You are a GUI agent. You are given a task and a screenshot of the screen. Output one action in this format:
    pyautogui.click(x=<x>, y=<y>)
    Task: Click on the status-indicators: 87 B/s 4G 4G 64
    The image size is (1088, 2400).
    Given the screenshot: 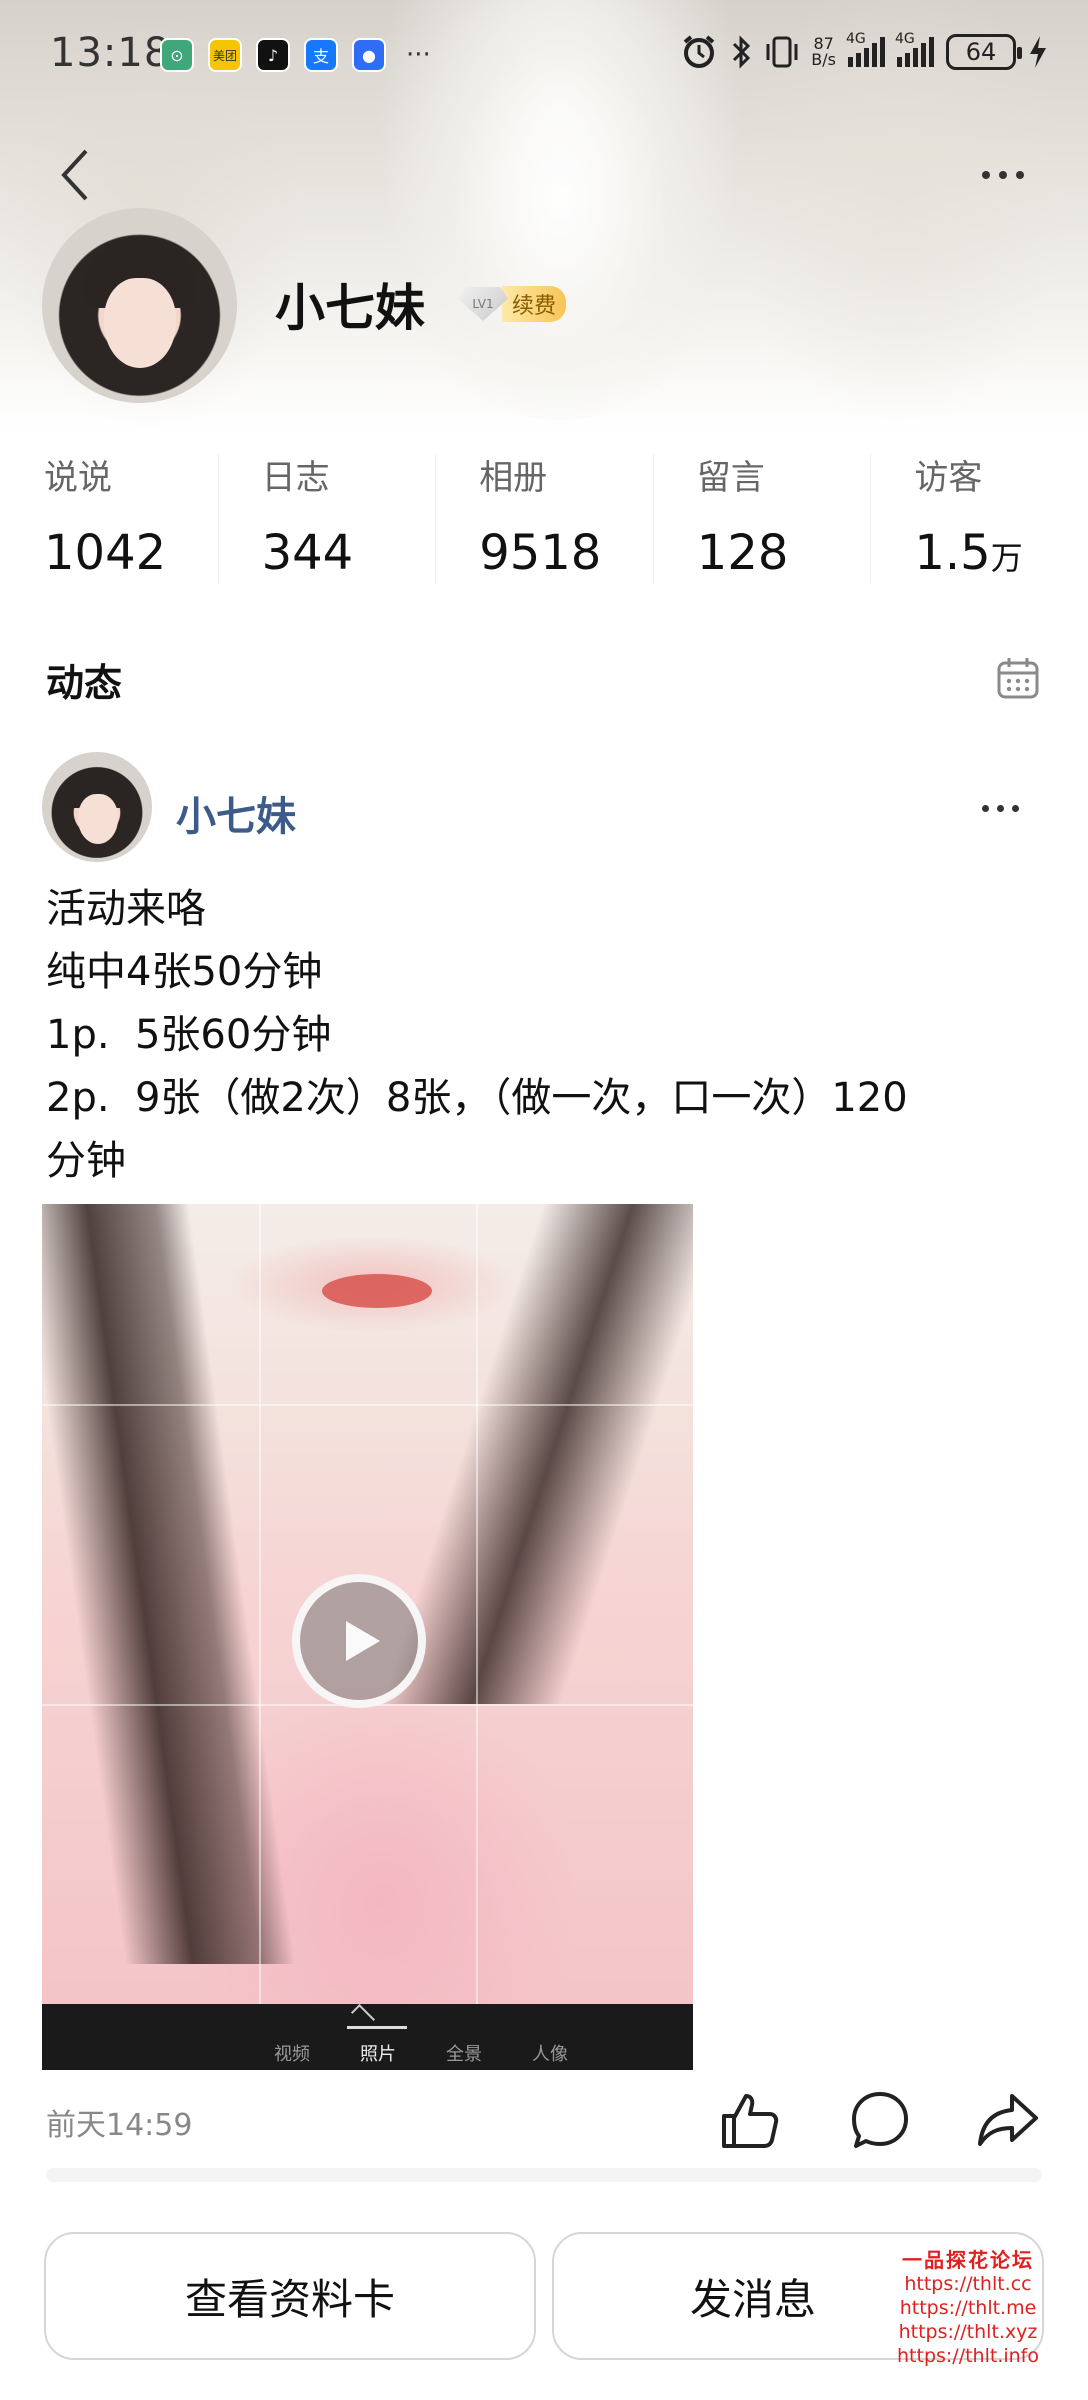 What is the action you would take?
    pyautogui.click(x=864, y=50)
    